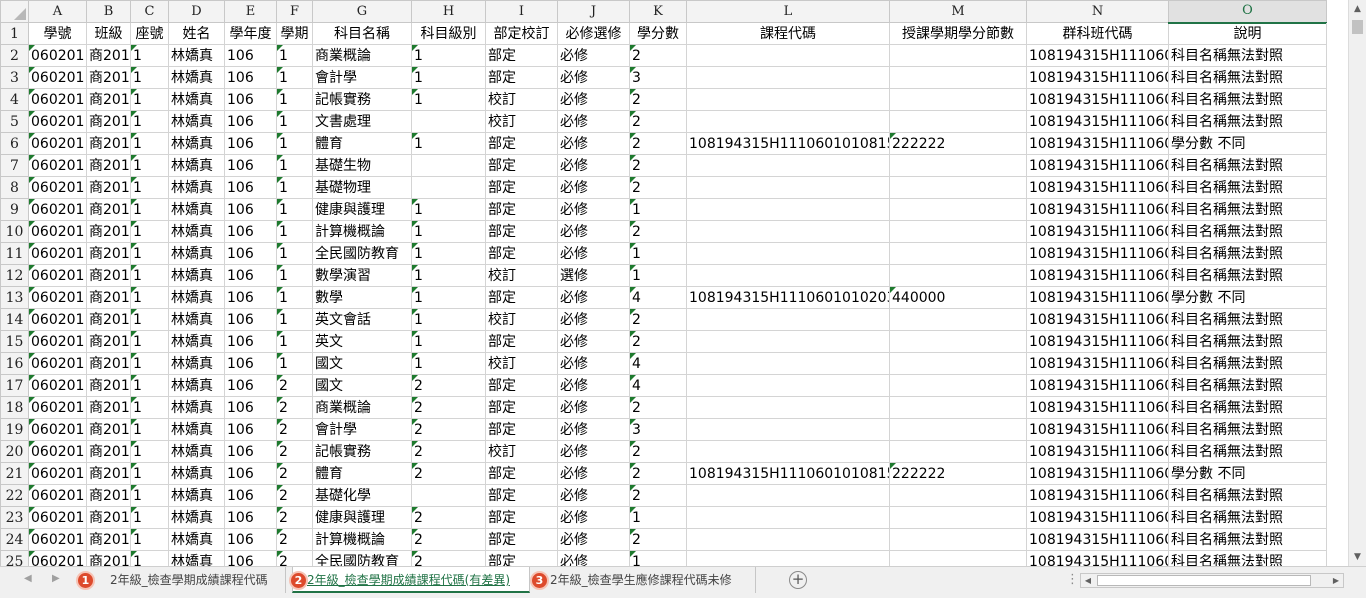  I want to click on header-cell: 座號, so click(149, 33).